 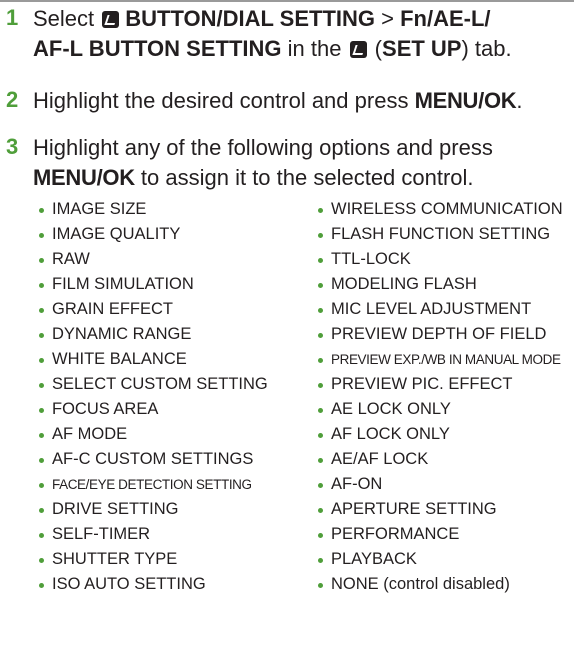 What do you see at coordinates (375, 48) in the screenshot?
I see `step-text-segment: (` at bounding box center [375, 48].